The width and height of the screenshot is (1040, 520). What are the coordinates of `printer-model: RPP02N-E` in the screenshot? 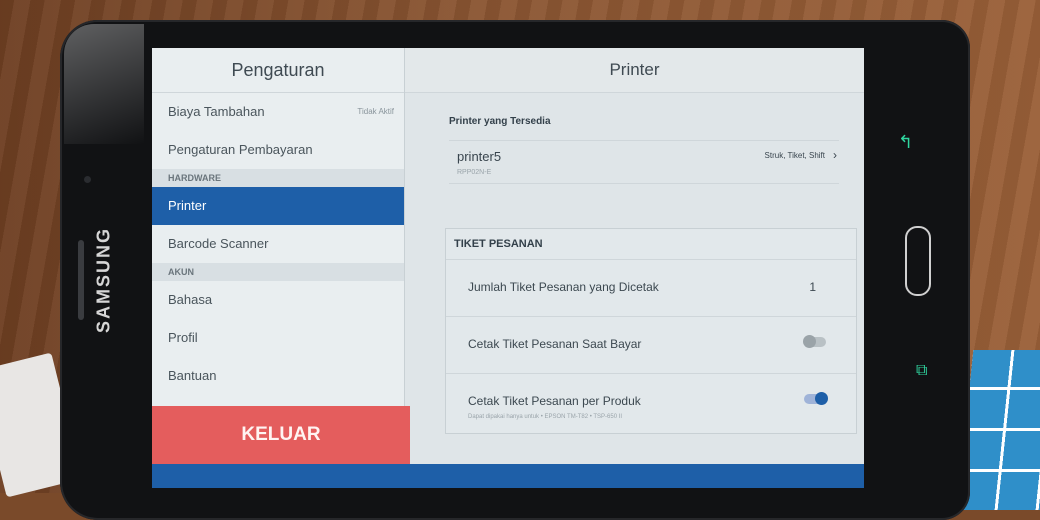 It's located at (474, 172).